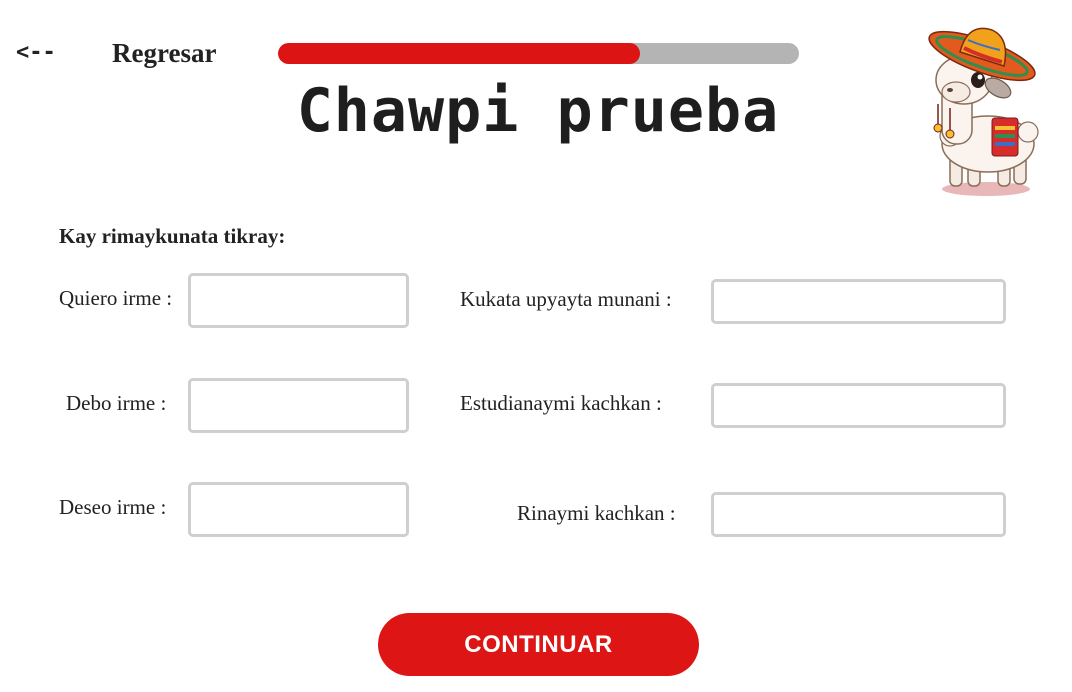 Image resolution: width=1072 pixels, height=692 pixels. I want to click on field-label-rinaymi-kachkan: Rinaymi kachkan :, so click(596, 513).